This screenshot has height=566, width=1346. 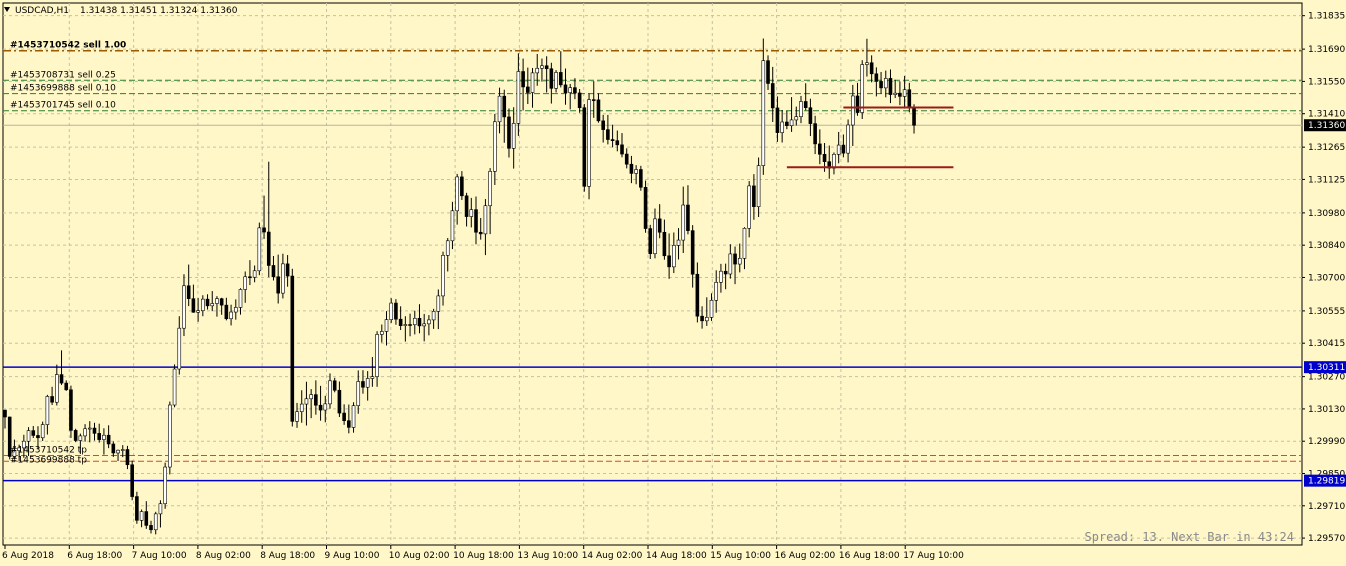 What do you see at coordinates (1326, 50) in the screenshot?
I see `y-tick-label: 1.31690` at bounding box center [1326, 50].